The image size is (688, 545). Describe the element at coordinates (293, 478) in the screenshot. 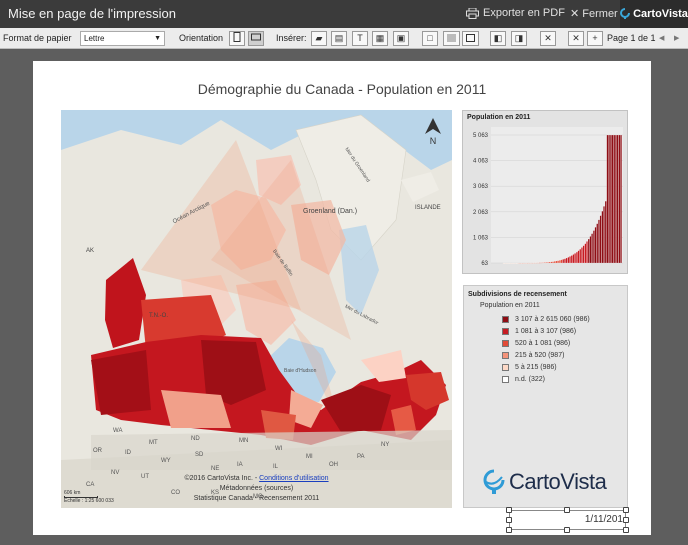

I see `terms-of-use-link: Conditions d'utilisation` at that location.